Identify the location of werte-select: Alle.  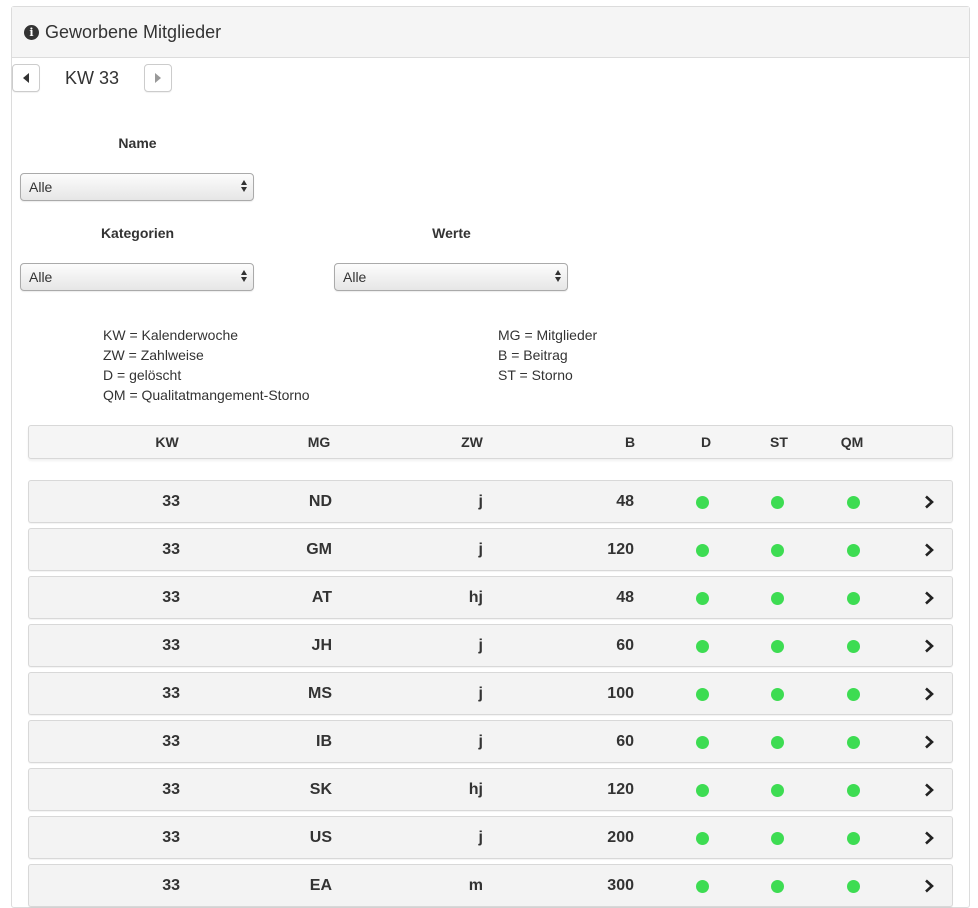
(451, 277).